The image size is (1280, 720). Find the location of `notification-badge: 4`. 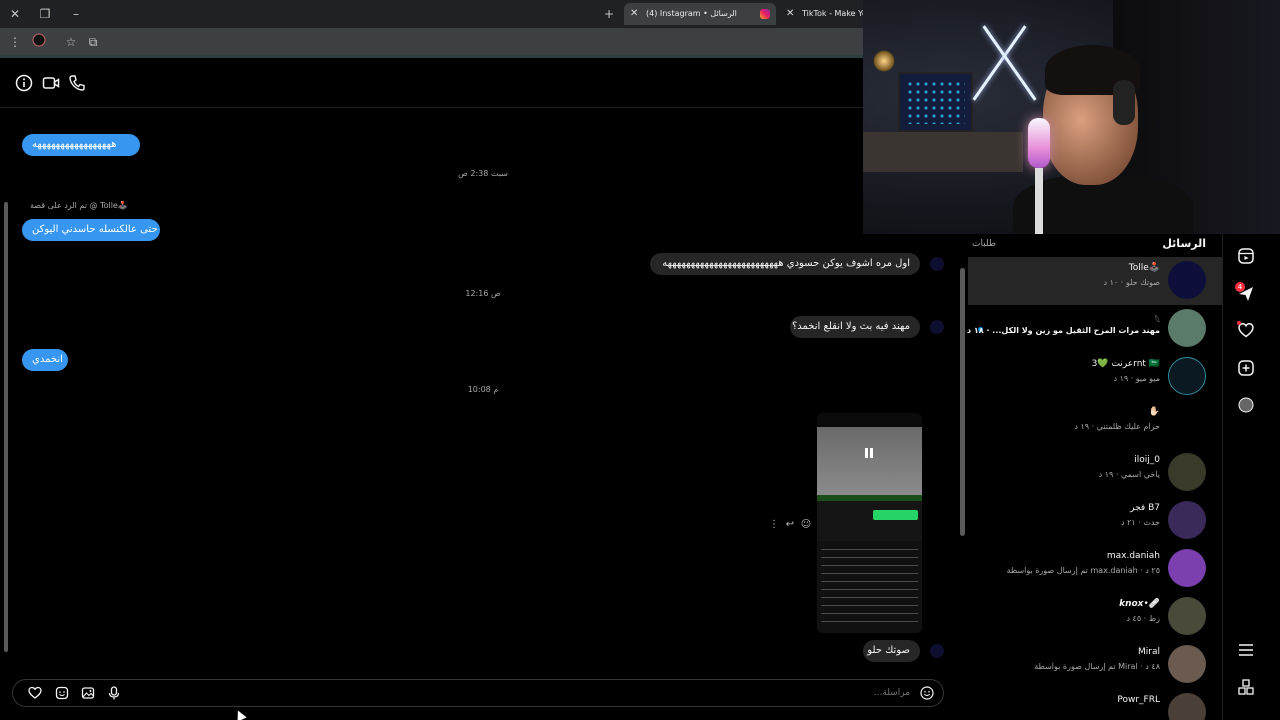

notification-badge: 4 is located at coordinates (1240, 287).